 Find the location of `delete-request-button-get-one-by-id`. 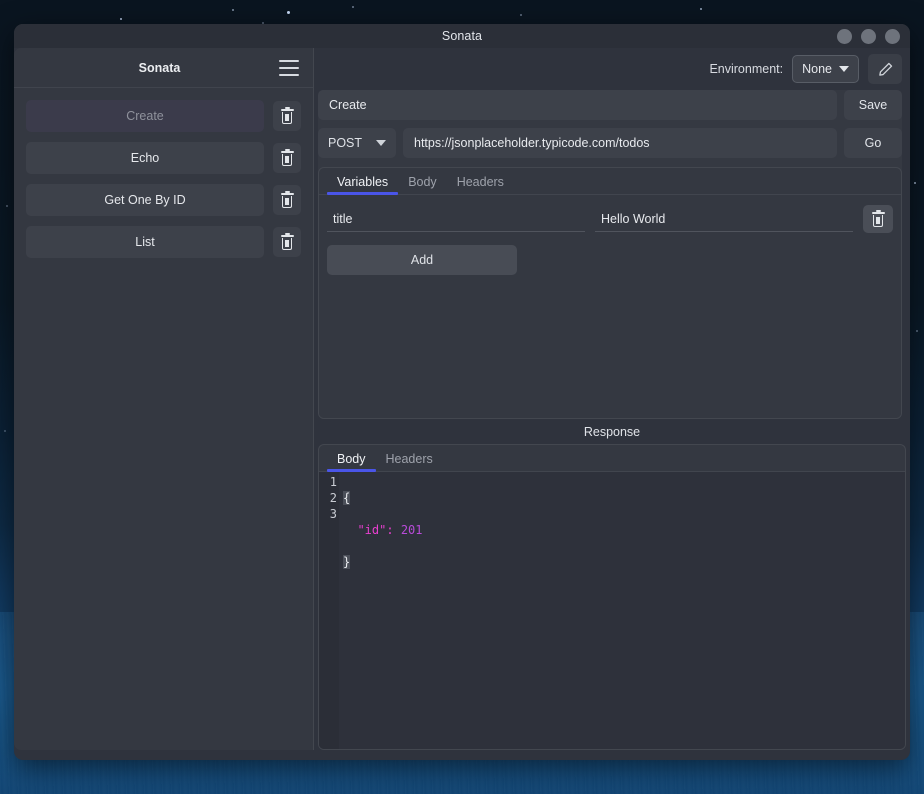

delete-request-button-get-one-by-id is located at coordinates (287, 200).